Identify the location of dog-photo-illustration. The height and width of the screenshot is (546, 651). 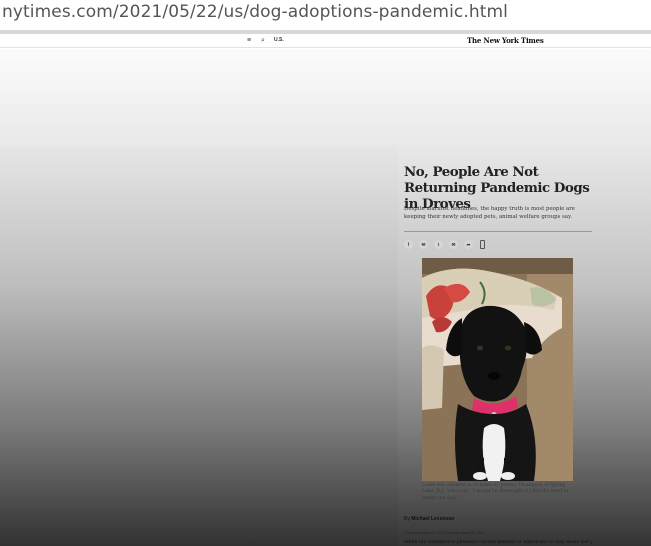
(497, 369).